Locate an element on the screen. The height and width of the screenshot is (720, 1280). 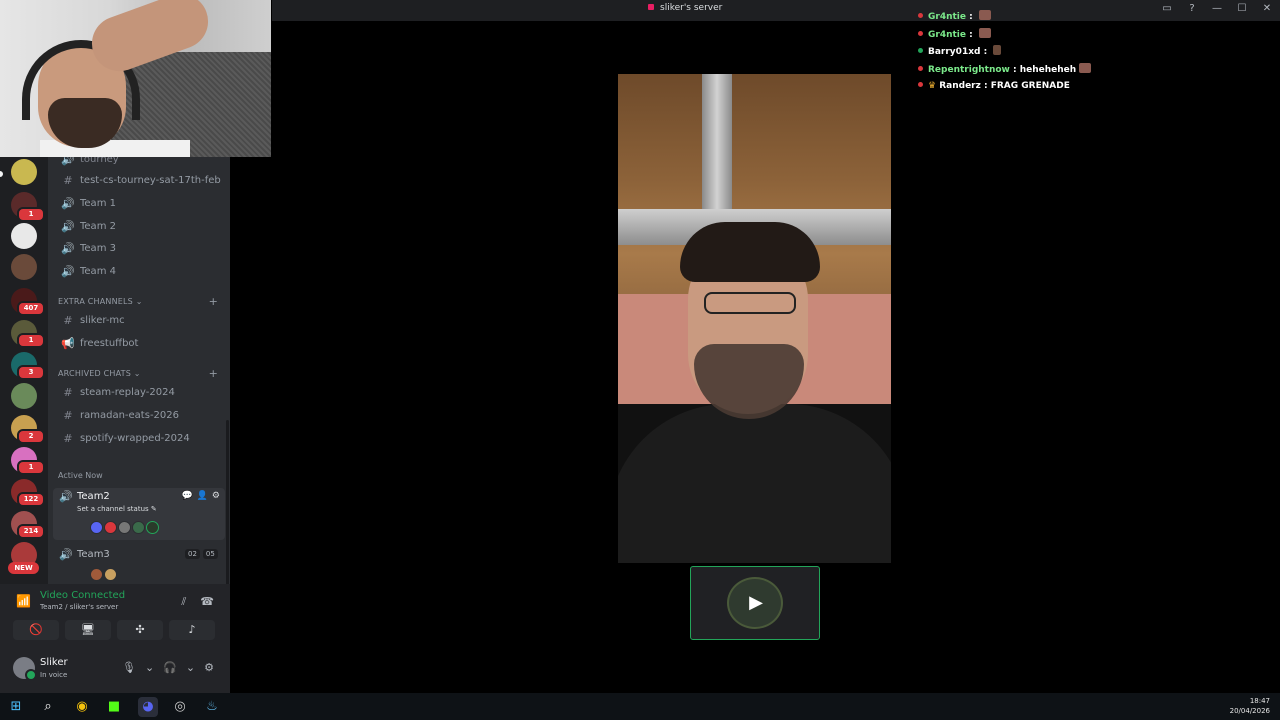
channel-text: # sliker-mc is located at coordinates (139, 320).